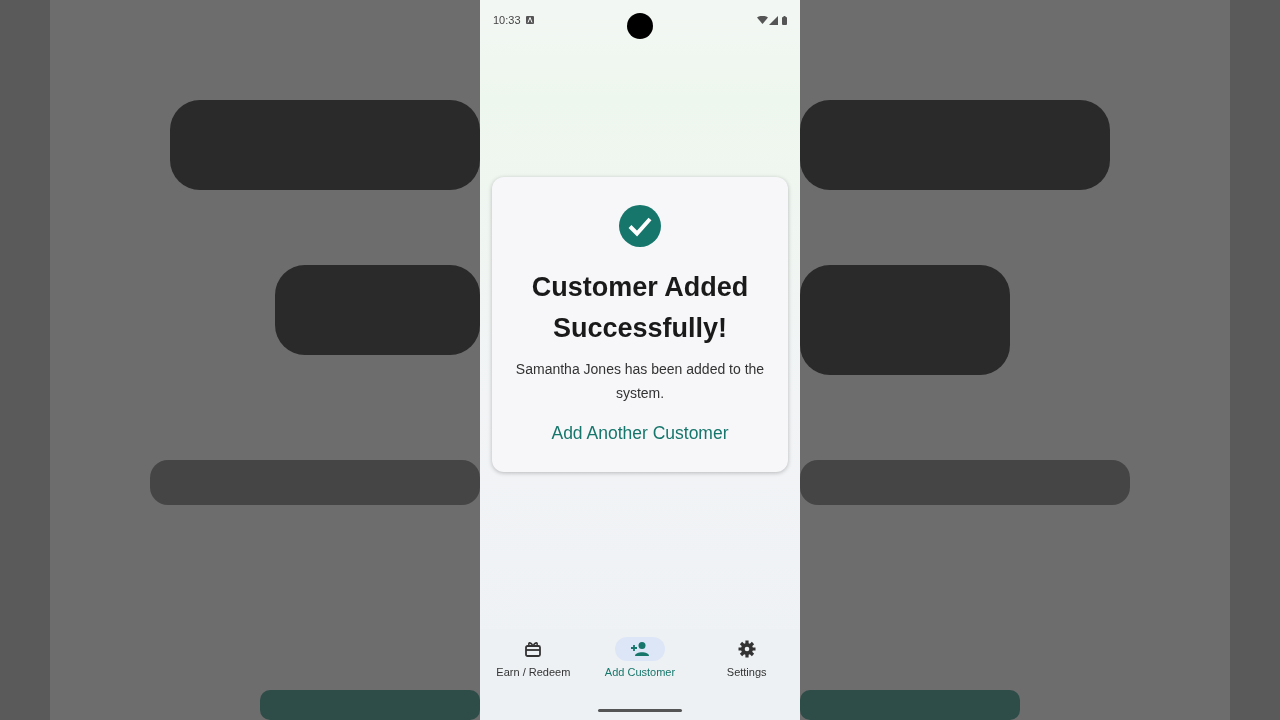 The width and height of the screenshot is (1280, 720). What do you see at coordinates (773, 20) in the screenshot?
I see `signal-icon` at bounding box center [773, 20].